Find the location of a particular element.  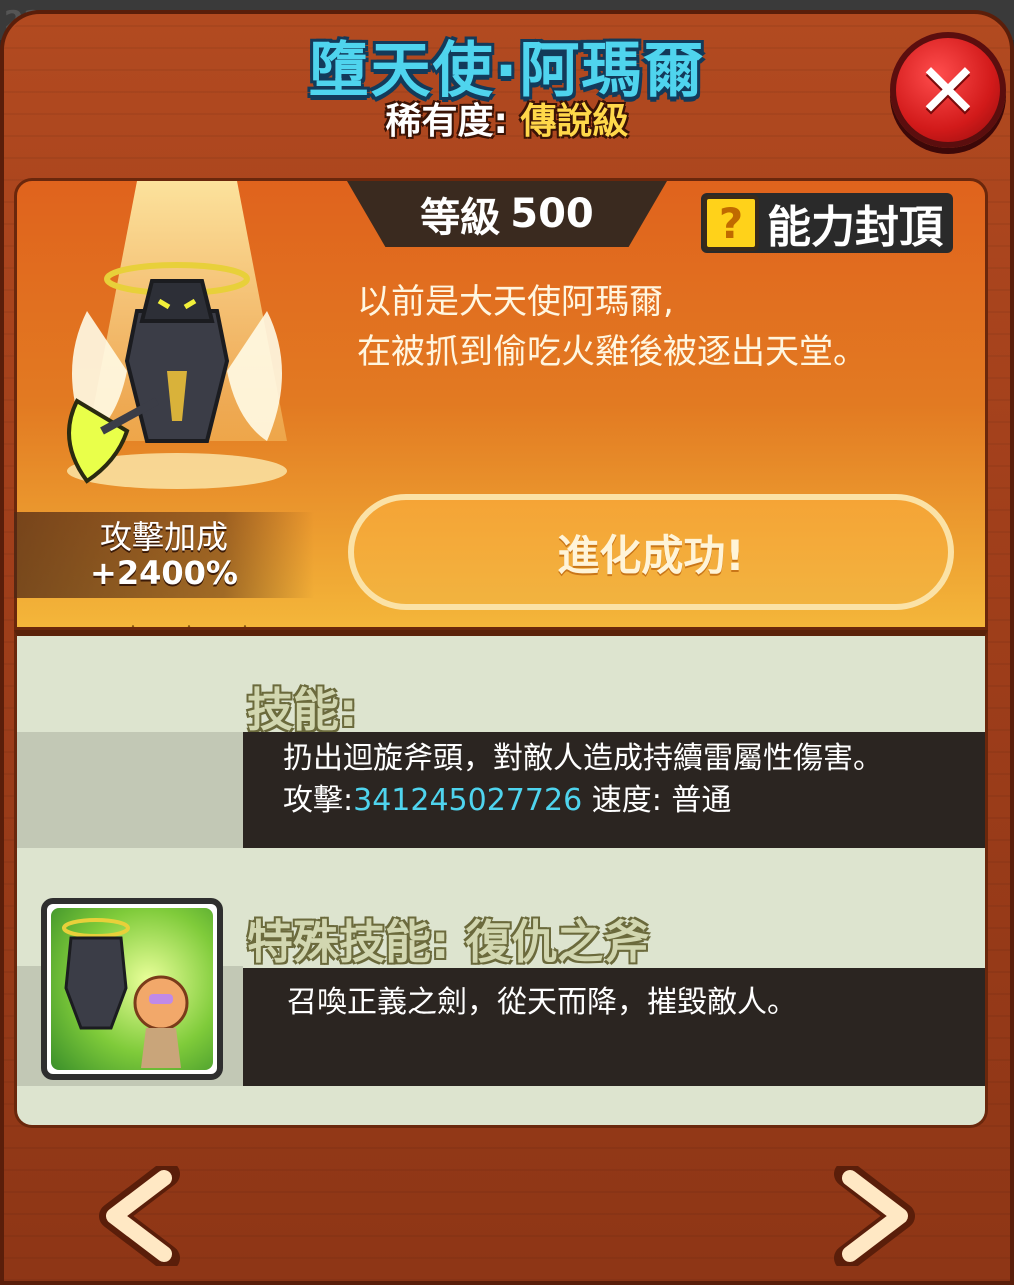

close-button: ✕ is located at coordinates (948, 90).